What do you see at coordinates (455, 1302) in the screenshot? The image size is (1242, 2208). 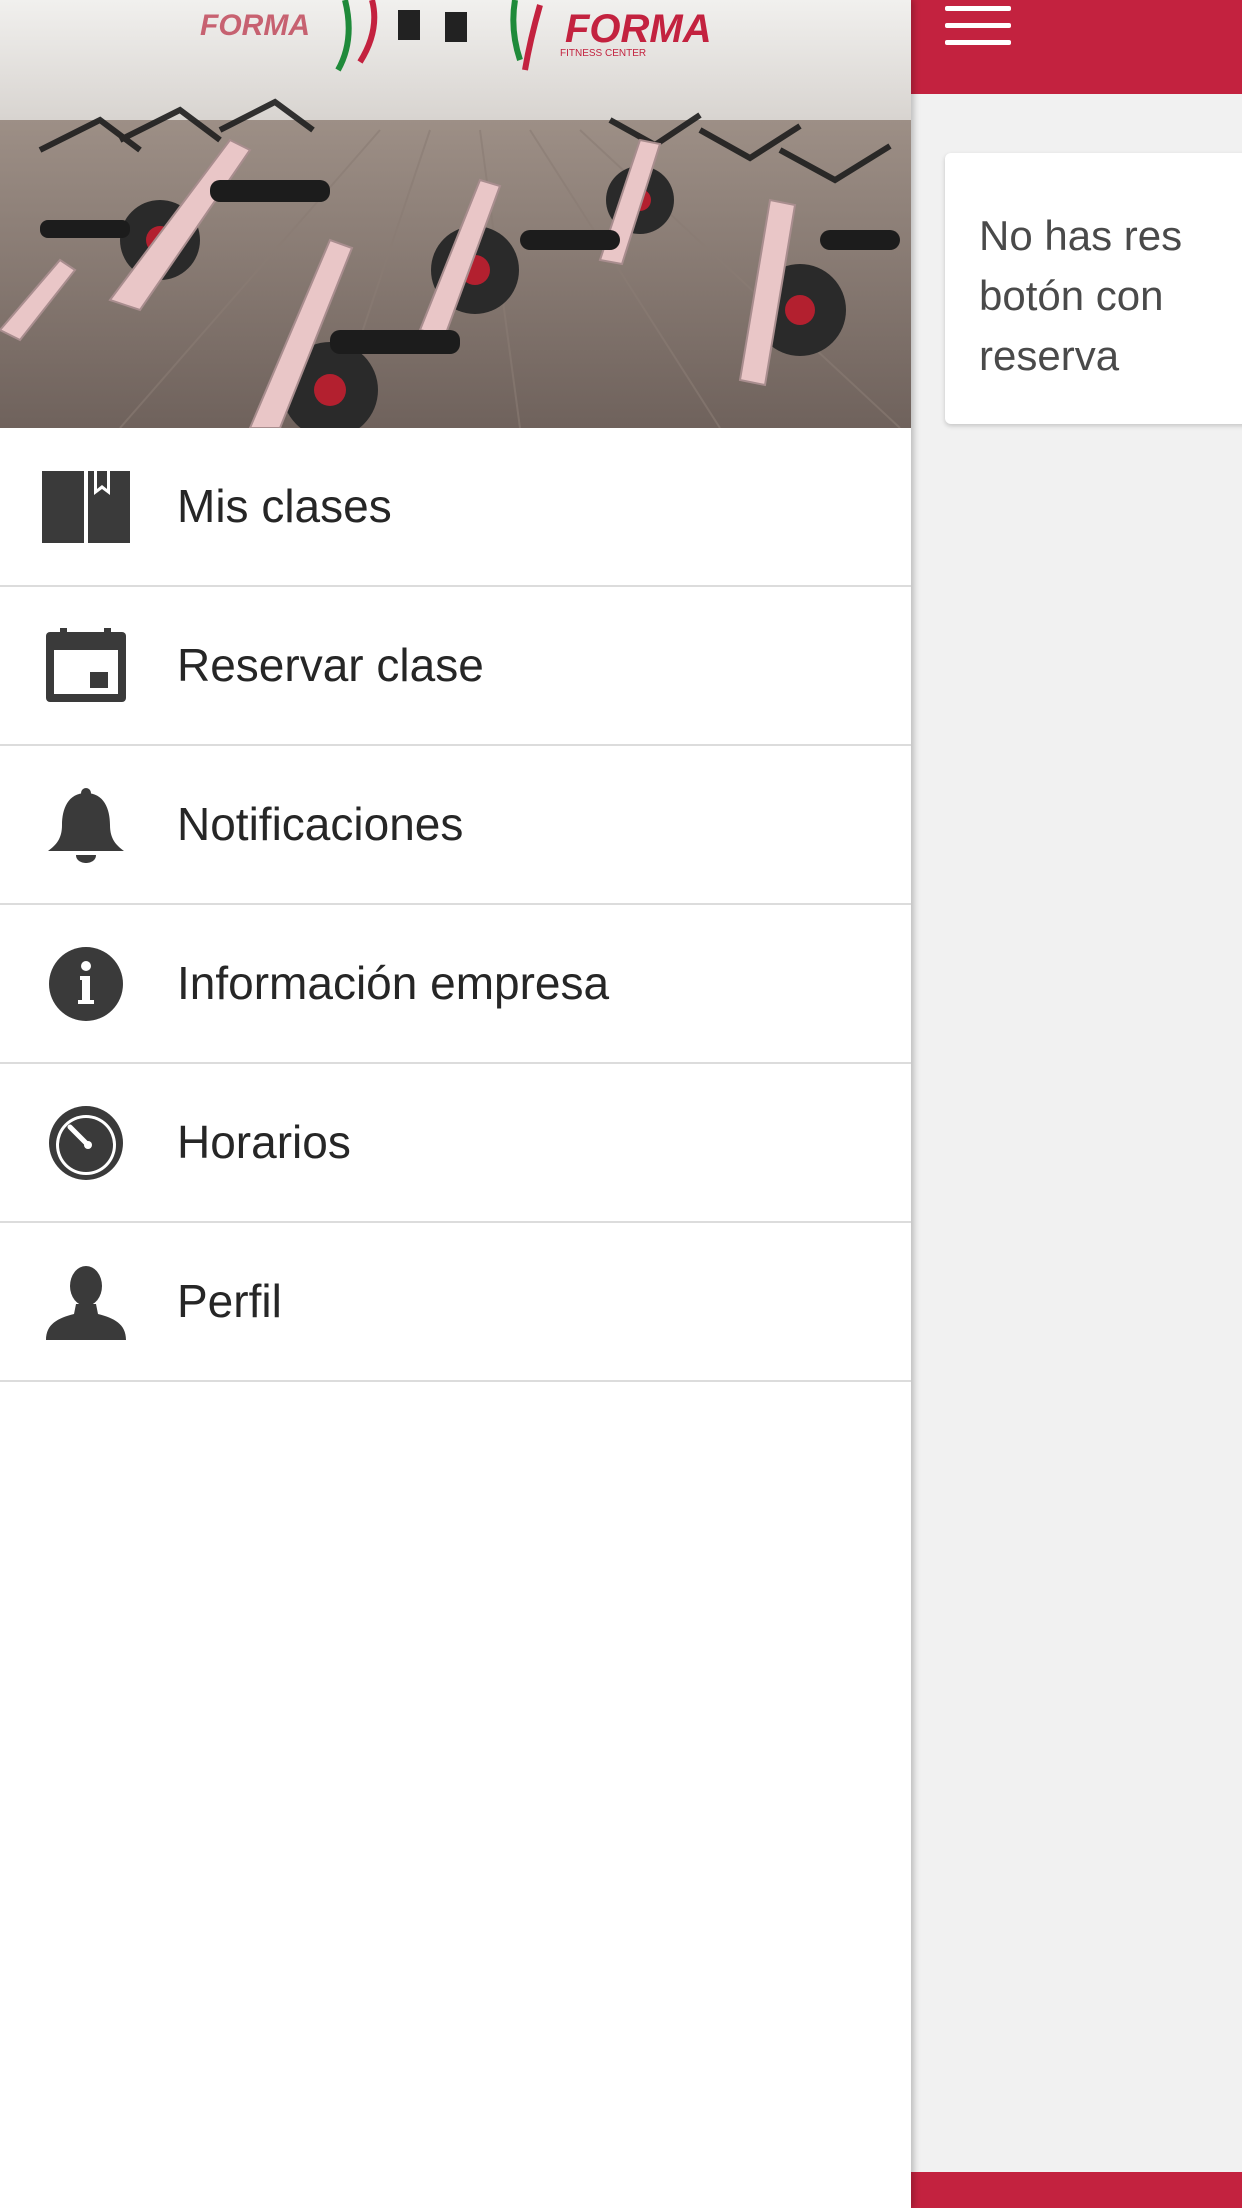 I see `menu-item-perfil: Perfil` at bounding box center [455, 1302].